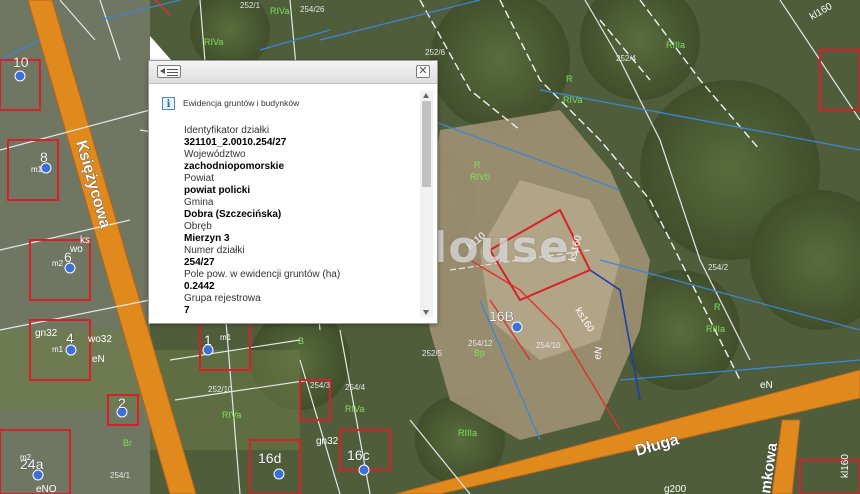 This screenshot has height=494, width=860. I want to click on parcel-number-label: 254/26, so click(312, 9).